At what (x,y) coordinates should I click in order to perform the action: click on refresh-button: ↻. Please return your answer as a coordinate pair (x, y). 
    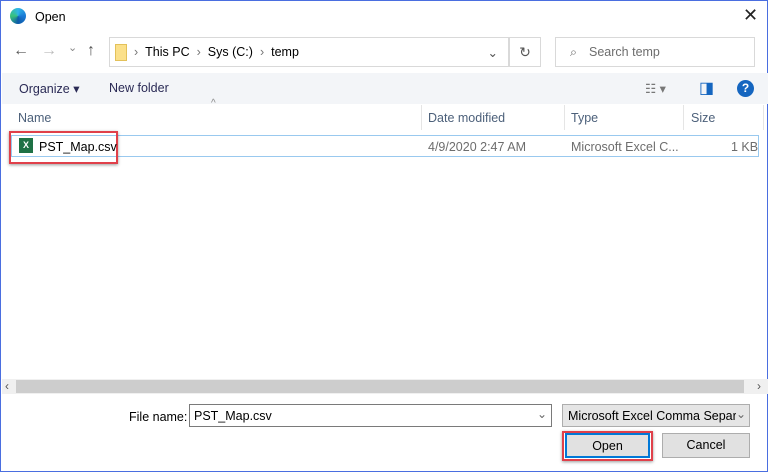
    Looking at the image, I should click on (525, 52).